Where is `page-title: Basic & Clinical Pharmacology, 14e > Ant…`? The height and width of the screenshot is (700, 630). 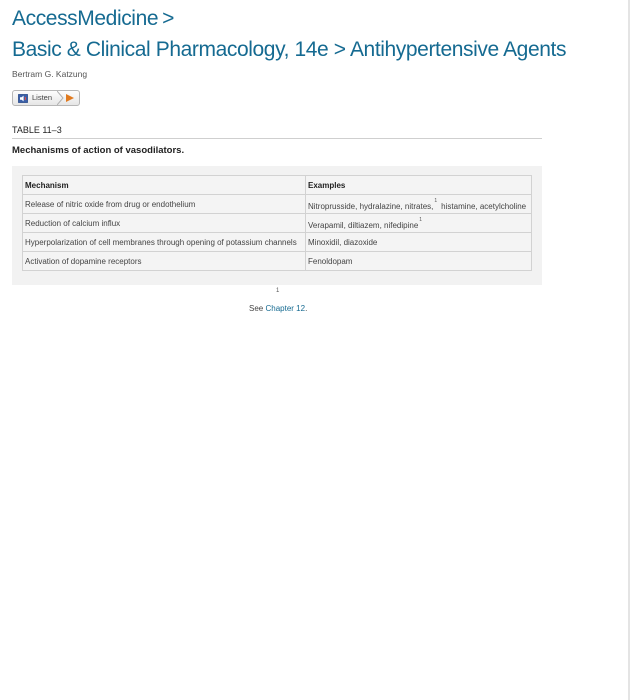 page-title: Basic & Clinical Pharmacology, 14e > Ant… is located at coordinates (289, 50).